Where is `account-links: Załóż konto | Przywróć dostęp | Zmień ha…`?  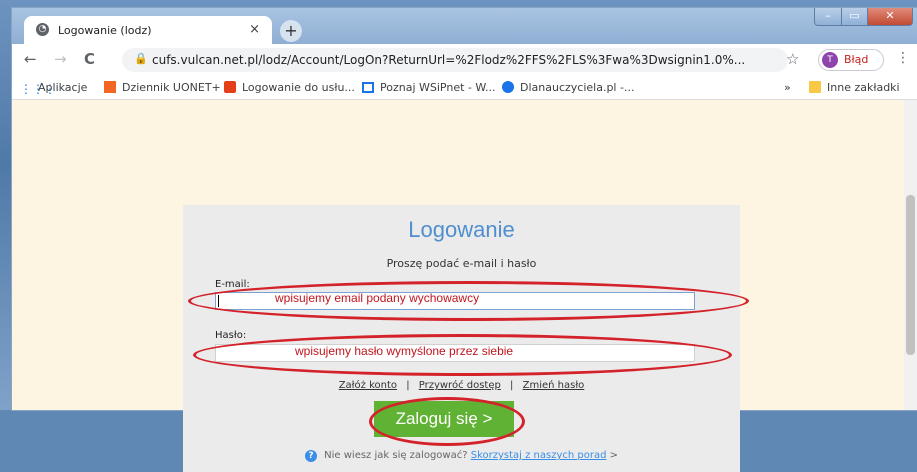 account-links: Załóż konto | Przywróć dostęp | Zmień ha… is located at coordinates (461, 385).